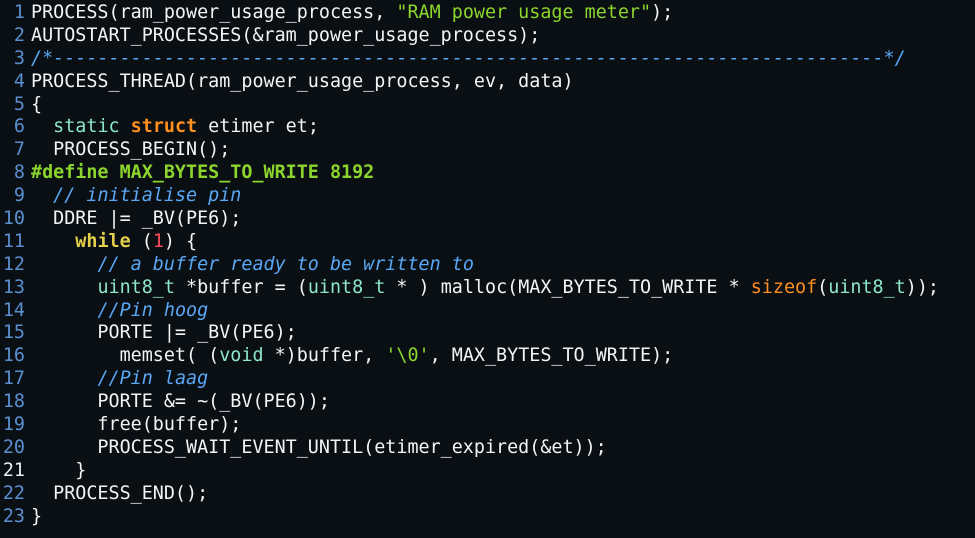 This screenshot has height=538, width=975. What do you see at coordinates (19, 127) in the screenshot?
I see `line-number: 6` at bounding box center [19, 127].